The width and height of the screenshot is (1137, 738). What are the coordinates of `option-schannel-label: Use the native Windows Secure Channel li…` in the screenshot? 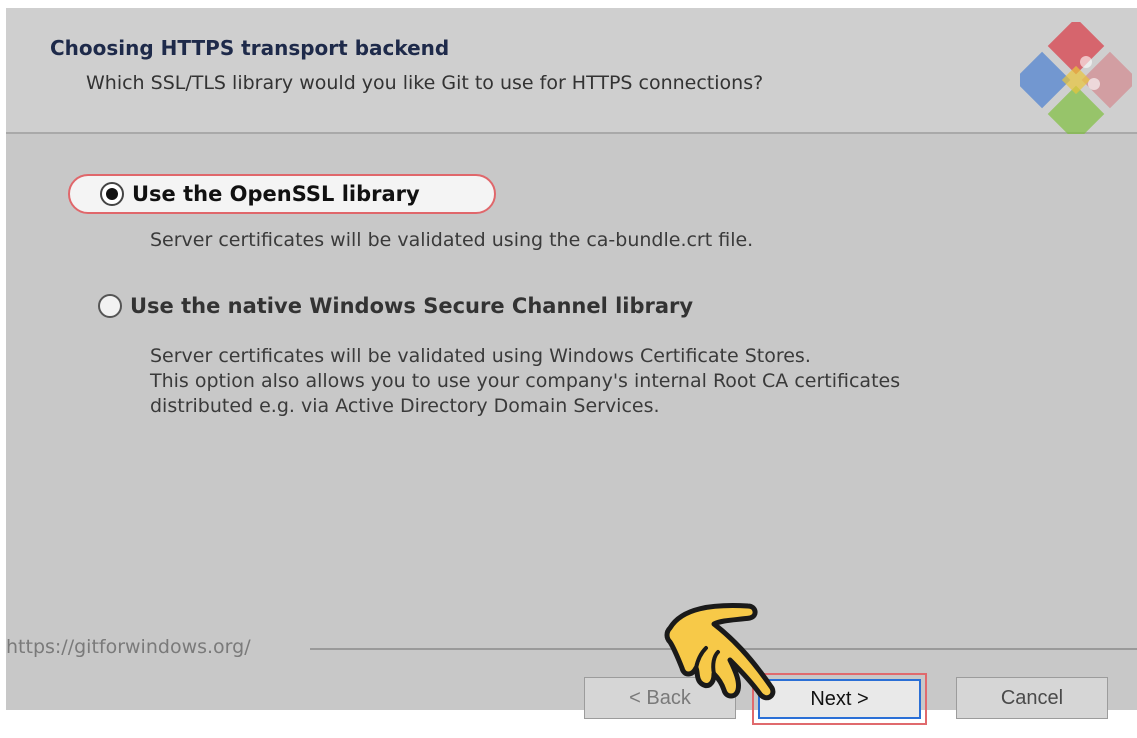 It's located at (412, 306).